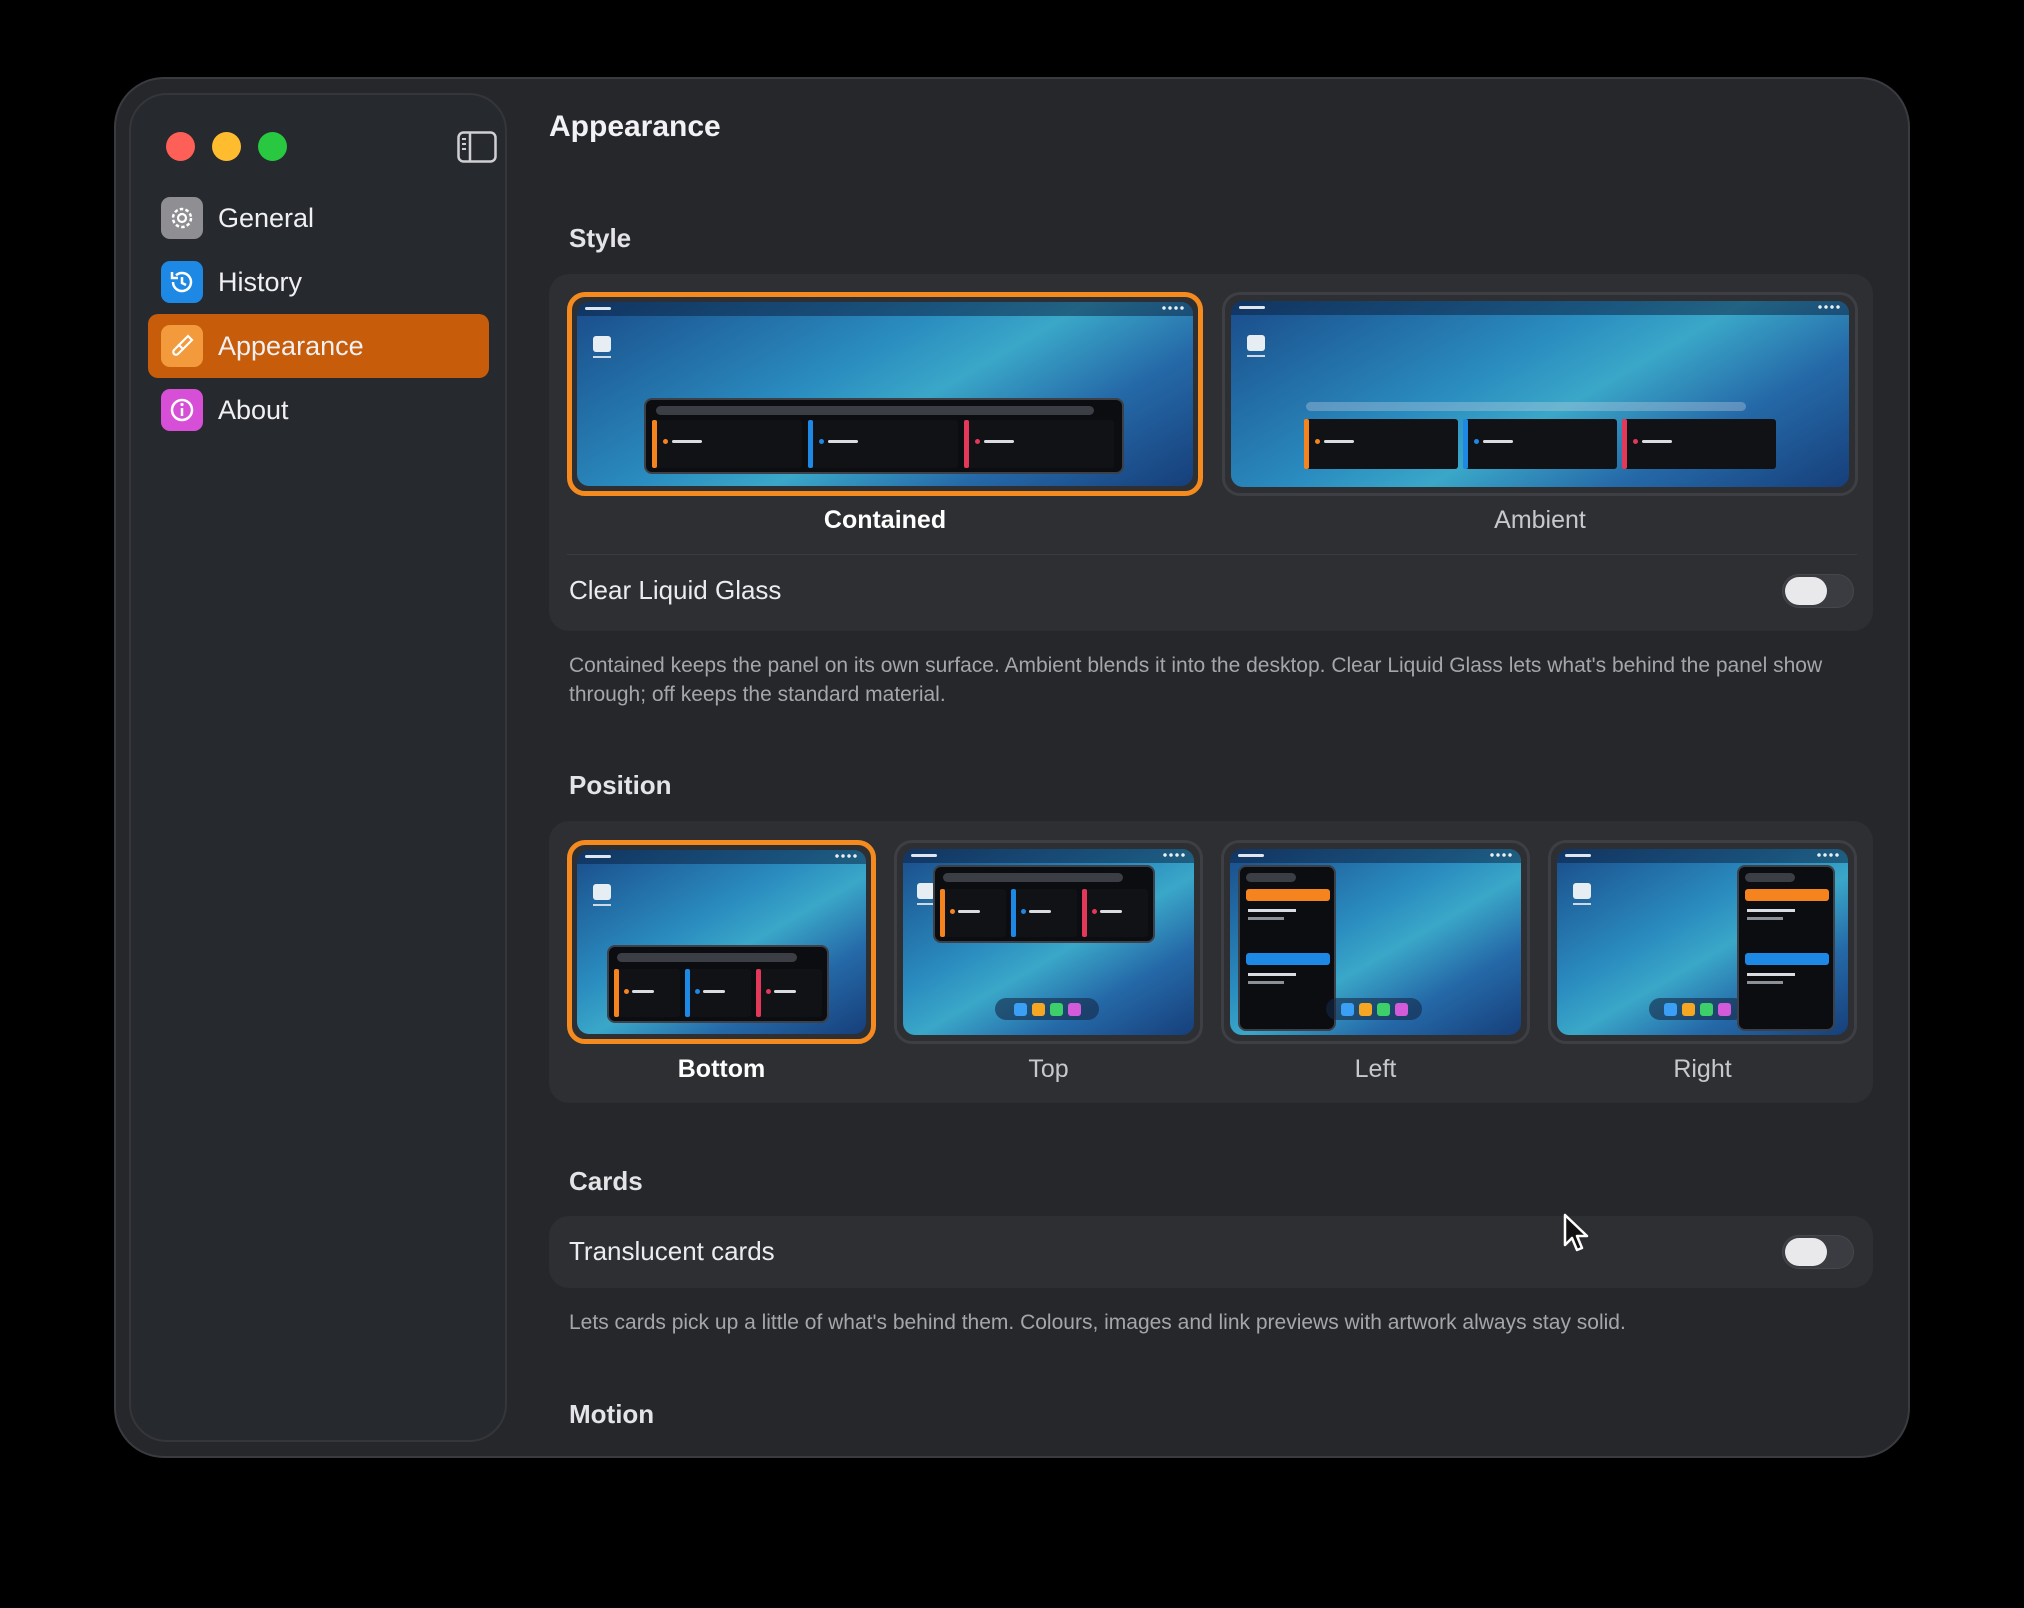 The height and width of the screenshot is (1608, 2024). I want to click on contained-preview, so click(885, 394).